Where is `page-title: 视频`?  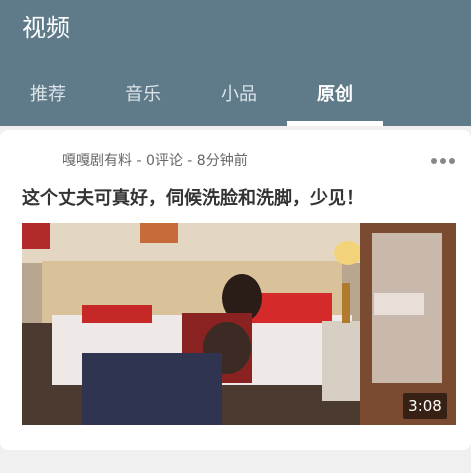 page-title: 视频 is located at coordinates (46, 28).